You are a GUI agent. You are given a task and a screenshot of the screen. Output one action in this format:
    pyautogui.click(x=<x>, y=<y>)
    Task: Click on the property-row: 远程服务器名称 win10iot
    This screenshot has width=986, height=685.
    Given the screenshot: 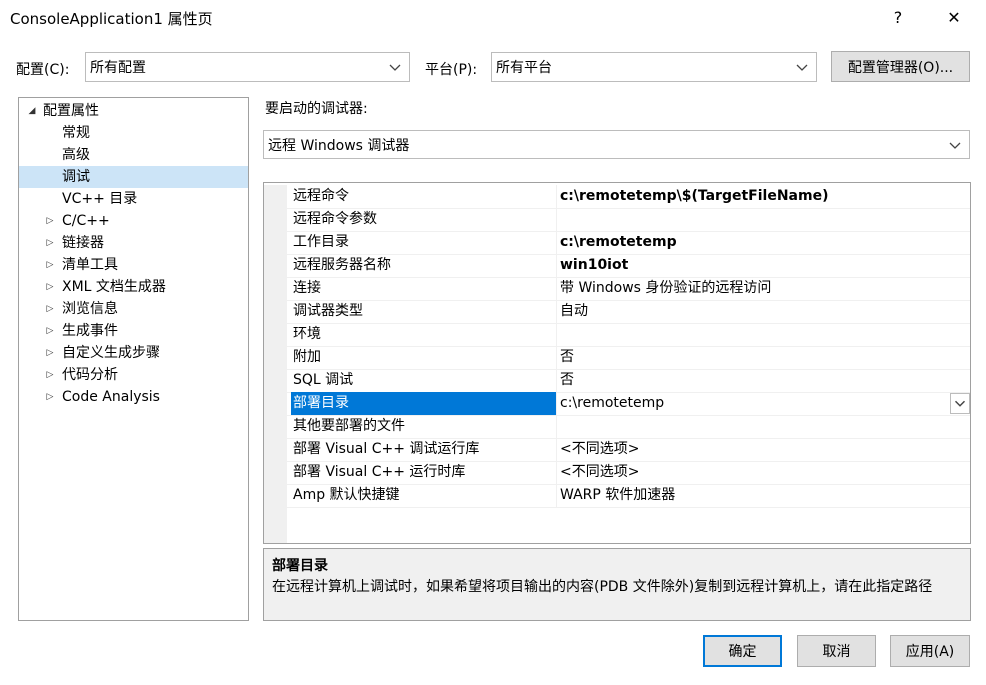 What is the action you would take?
    pyautogui.click(x=617, y=266)
    